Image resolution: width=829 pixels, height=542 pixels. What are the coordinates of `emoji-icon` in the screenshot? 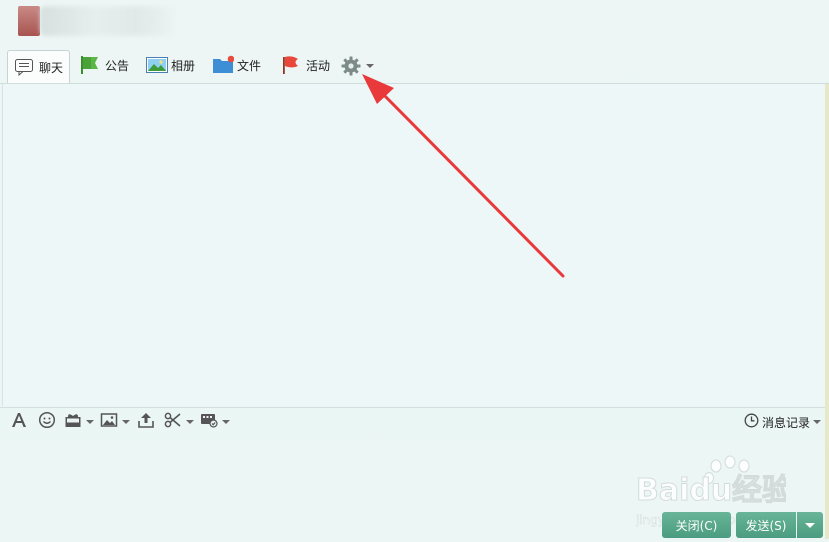 It's located at (47, 422).